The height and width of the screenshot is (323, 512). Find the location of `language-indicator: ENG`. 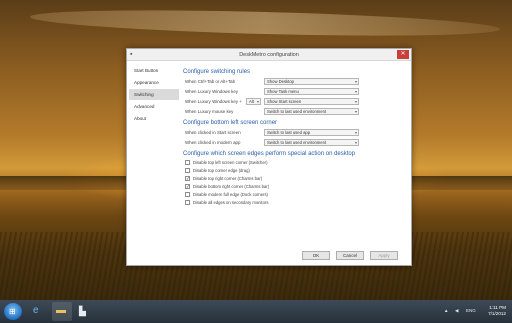

language-indicator: ENG is located at coordinates (471, 311).